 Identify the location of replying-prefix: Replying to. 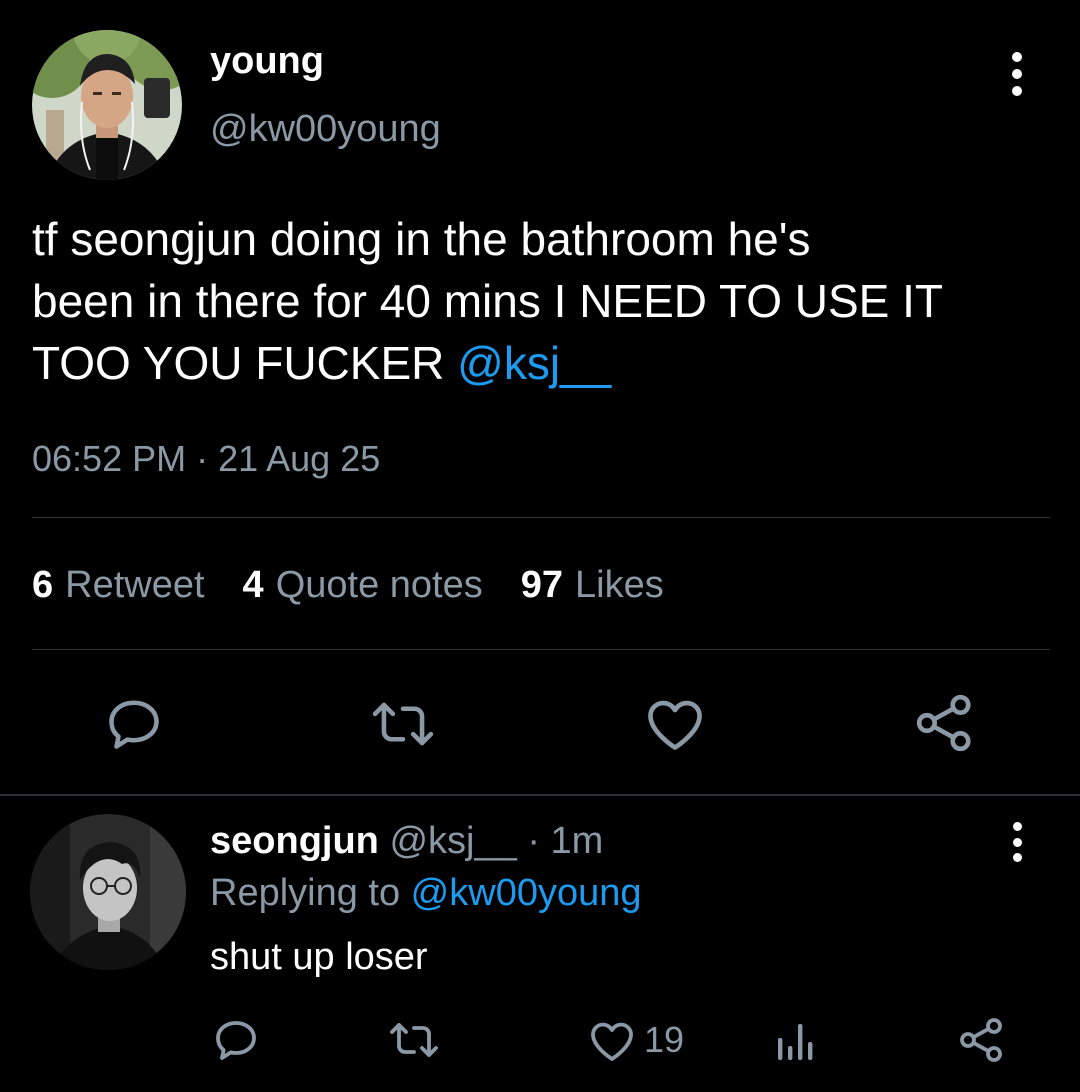
(310, 893).